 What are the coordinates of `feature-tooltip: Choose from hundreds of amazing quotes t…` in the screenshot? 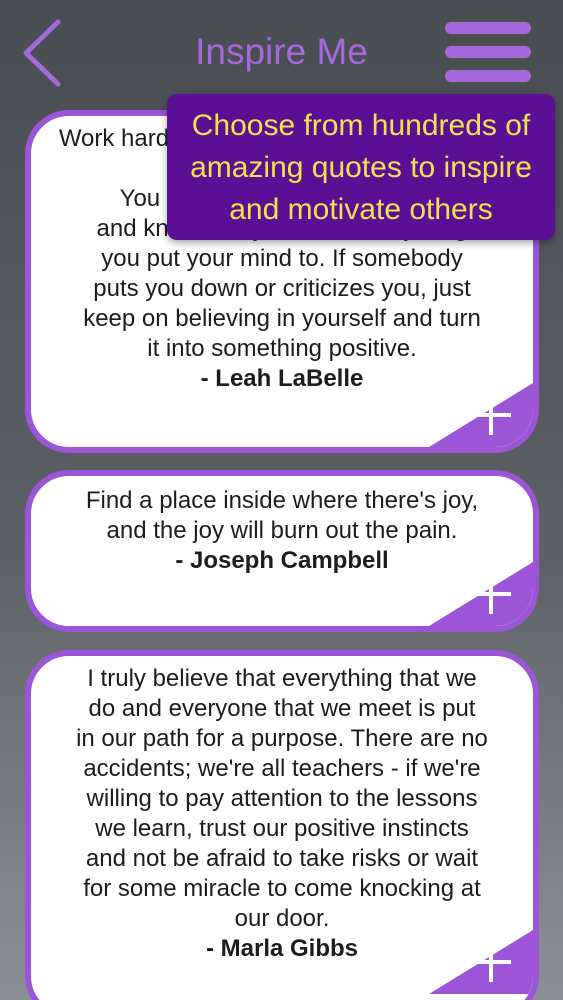 It's located at (361, 167).